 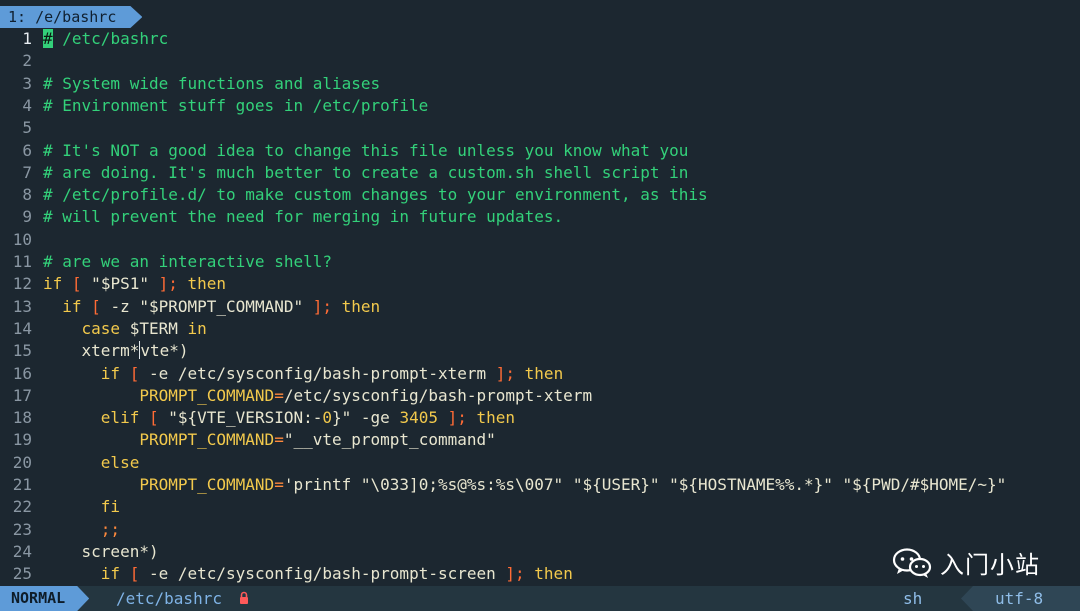 I want to click on line-number: 13, so click(x=22, y=306).